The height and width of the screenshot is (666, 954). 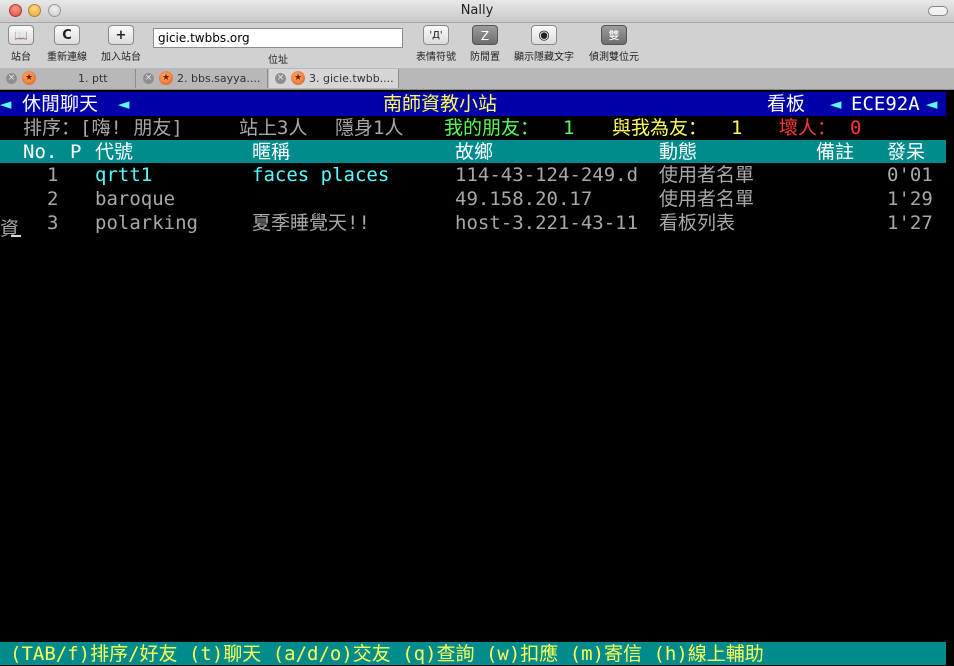 What do you see at coordinates (124, 175) in the screenshot?
I see `row-id: qrtt1` at bounding box center [124, 175].